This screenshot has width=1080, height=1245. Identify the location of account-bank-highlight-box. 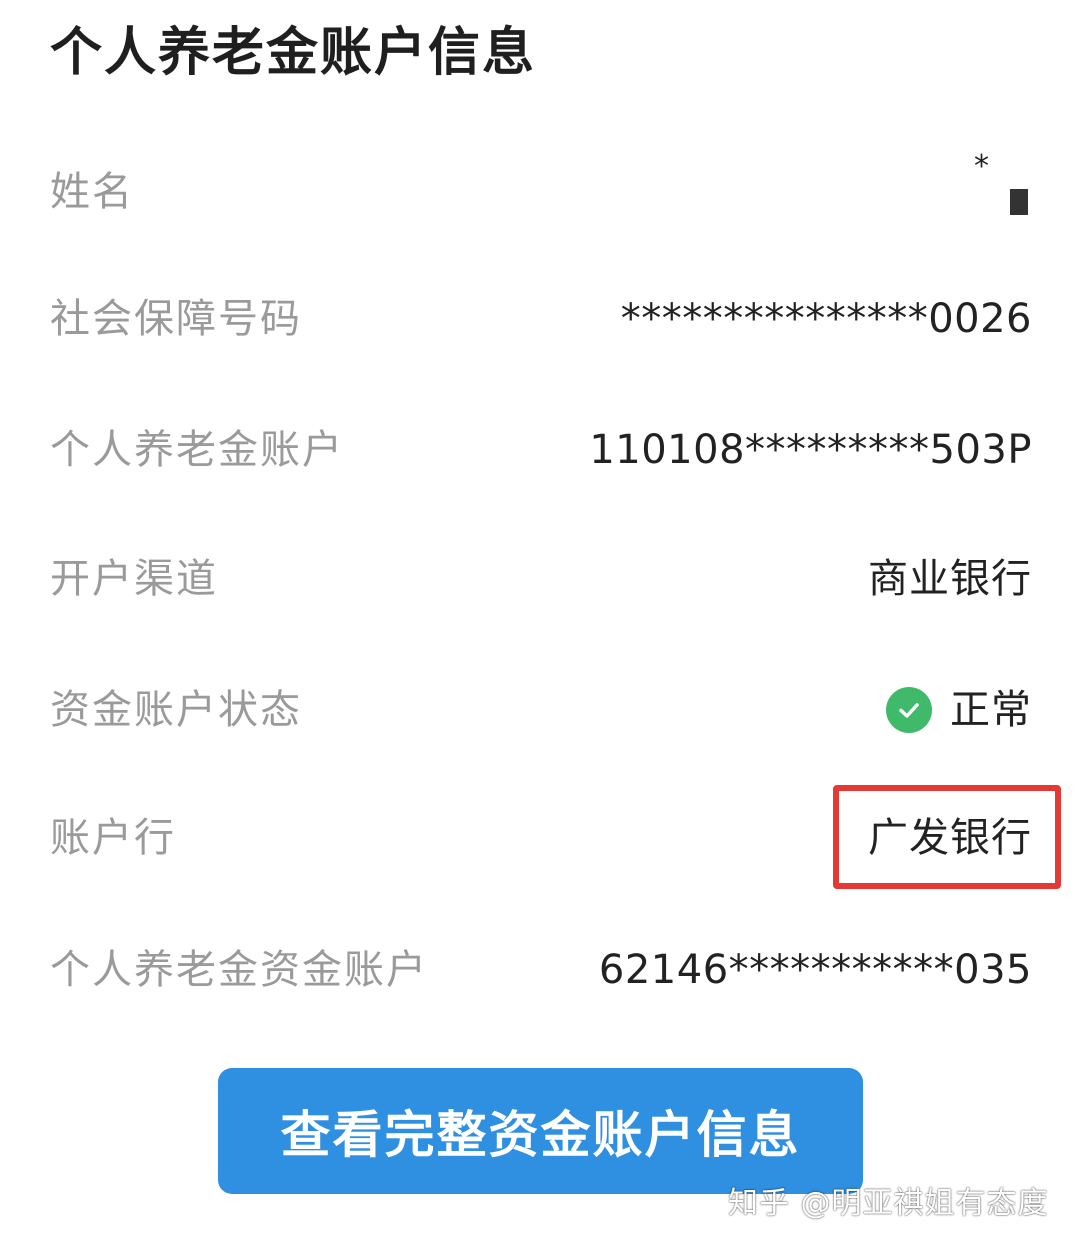
(947, 837).